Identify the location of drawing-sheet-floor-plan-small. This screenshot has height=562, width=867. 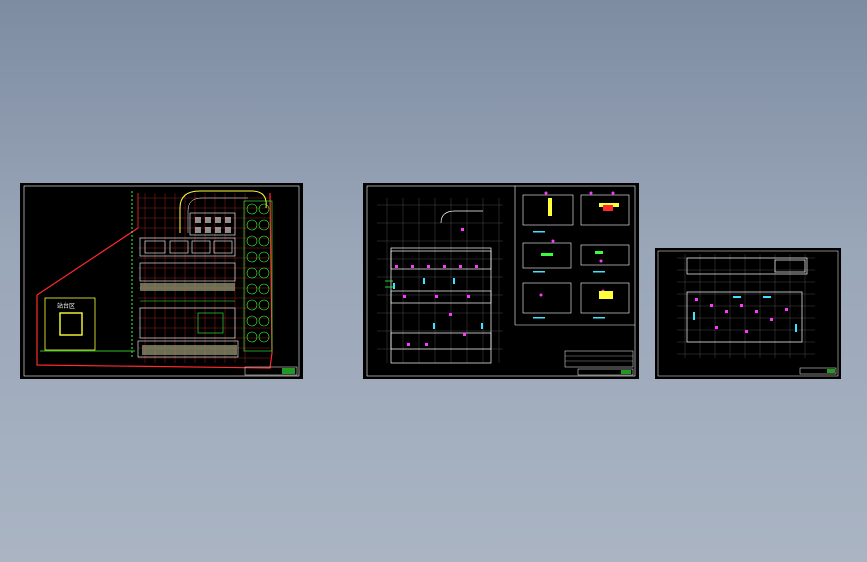
(748, 313).